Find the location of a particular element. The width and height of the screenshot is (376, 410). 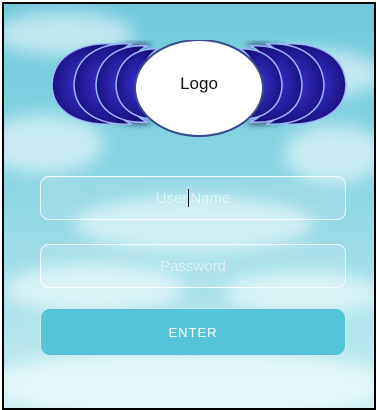

enter-button: ENTER is located at coordinates (193, 332).